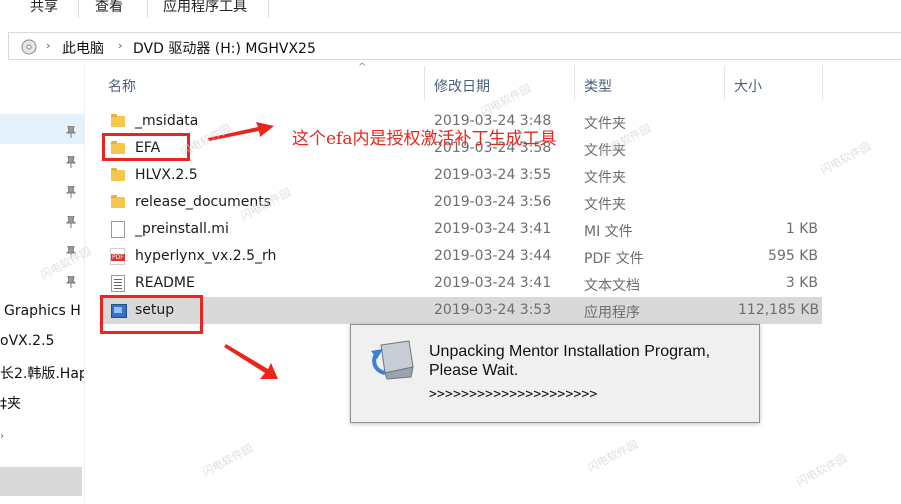  What do you see at coordinates (251, 361) in the screenshot?
I see `arrow-down-right-icon` at bounding box center [251, 361].